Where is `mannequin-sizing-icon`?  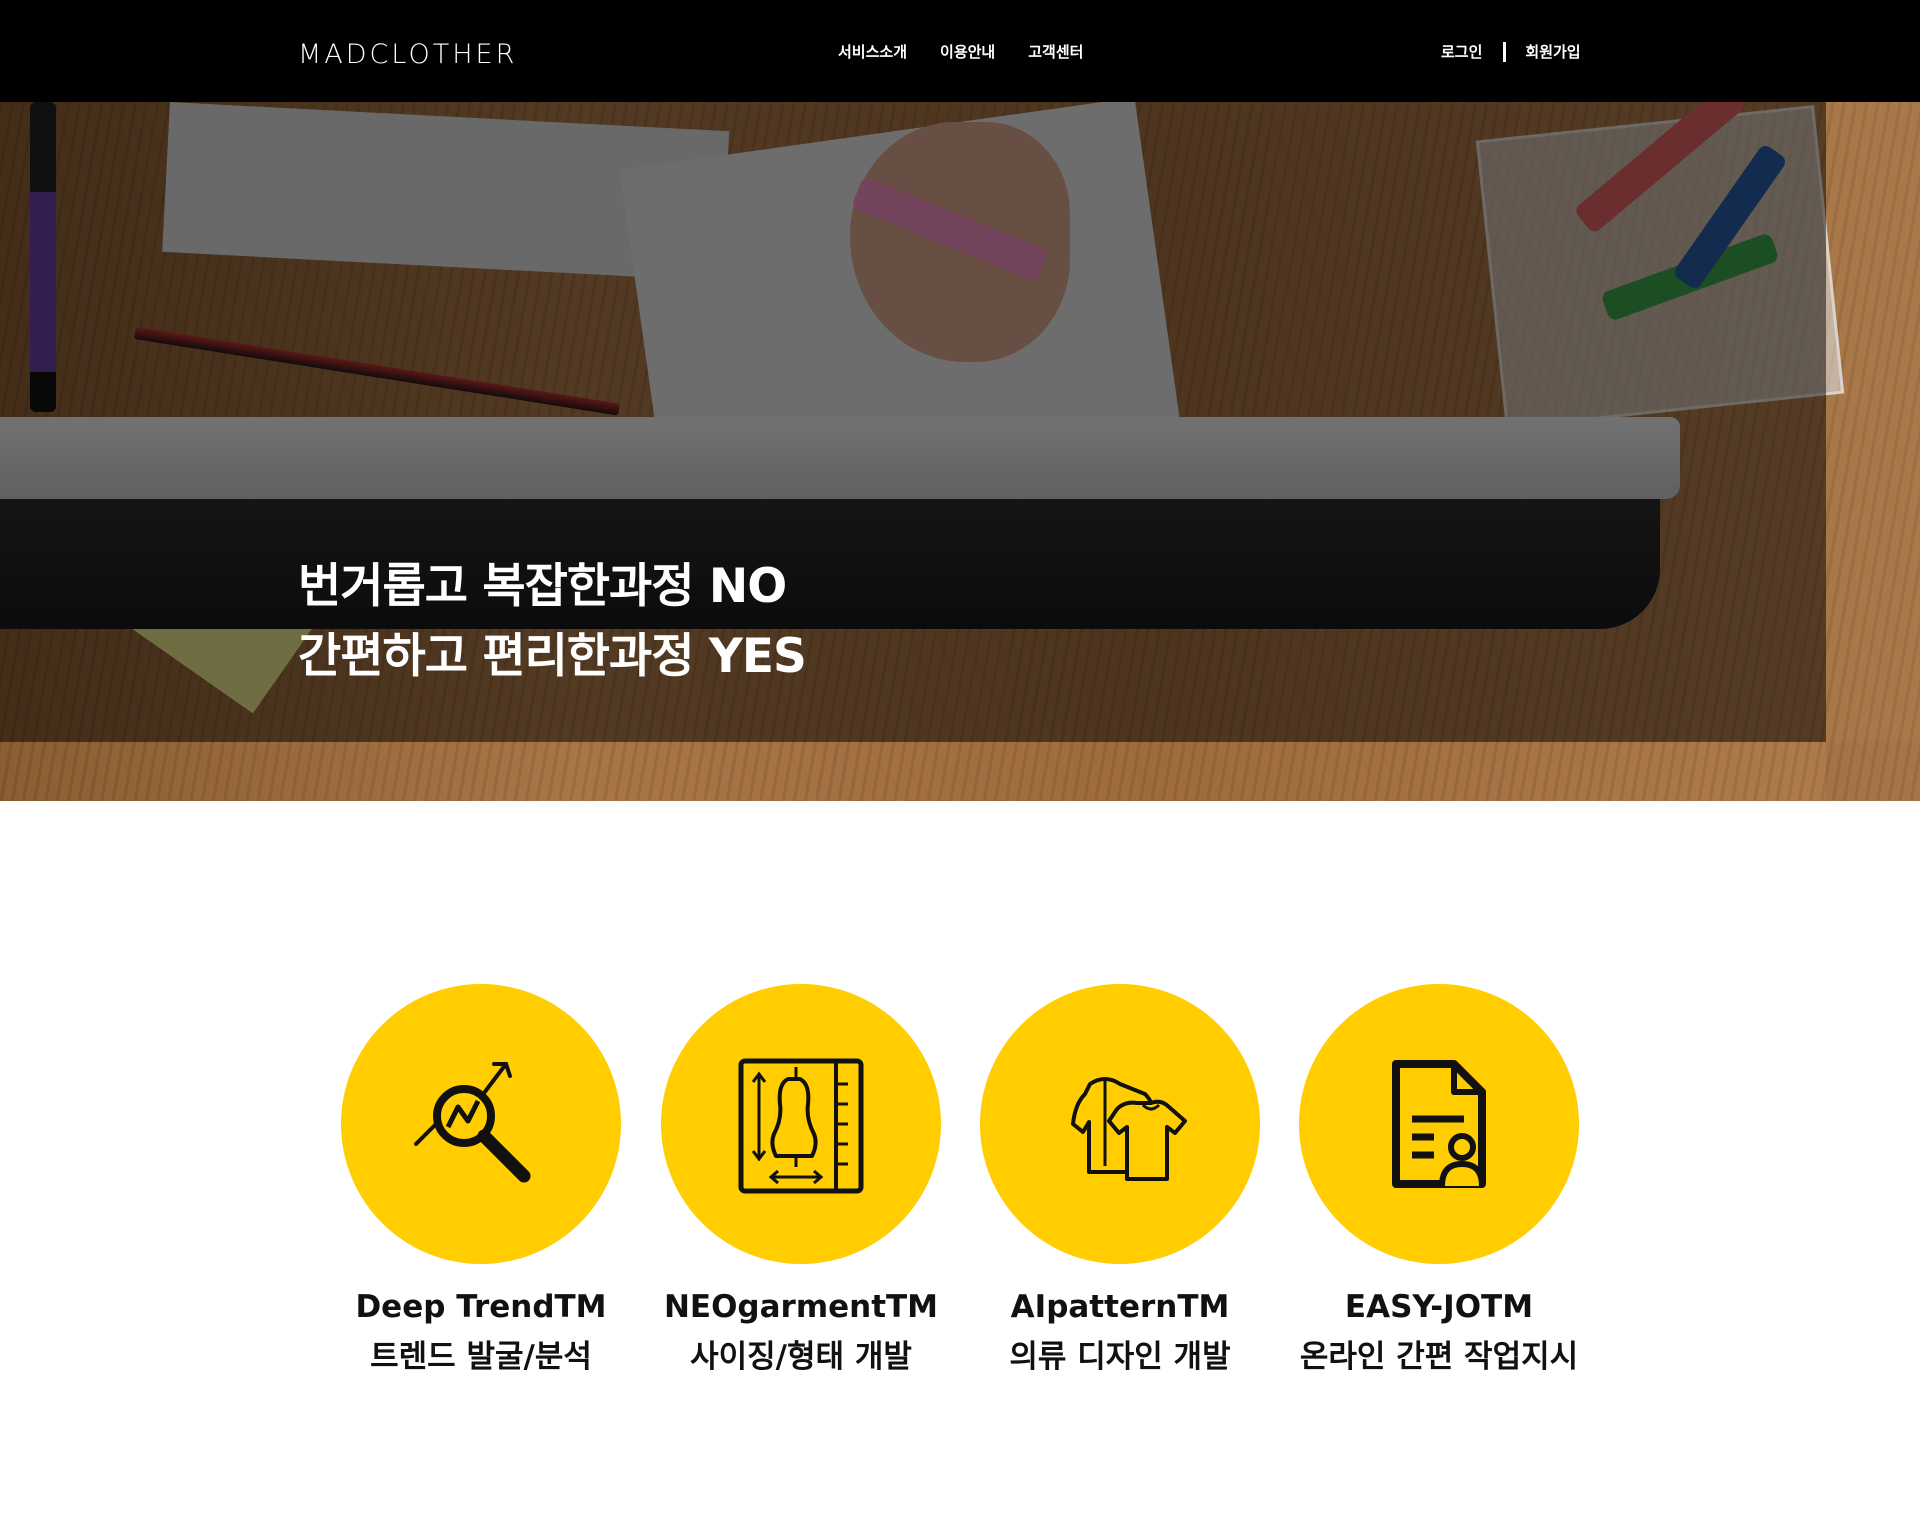
mannequin-sizing-icon is located at coordinates (801, 1126).